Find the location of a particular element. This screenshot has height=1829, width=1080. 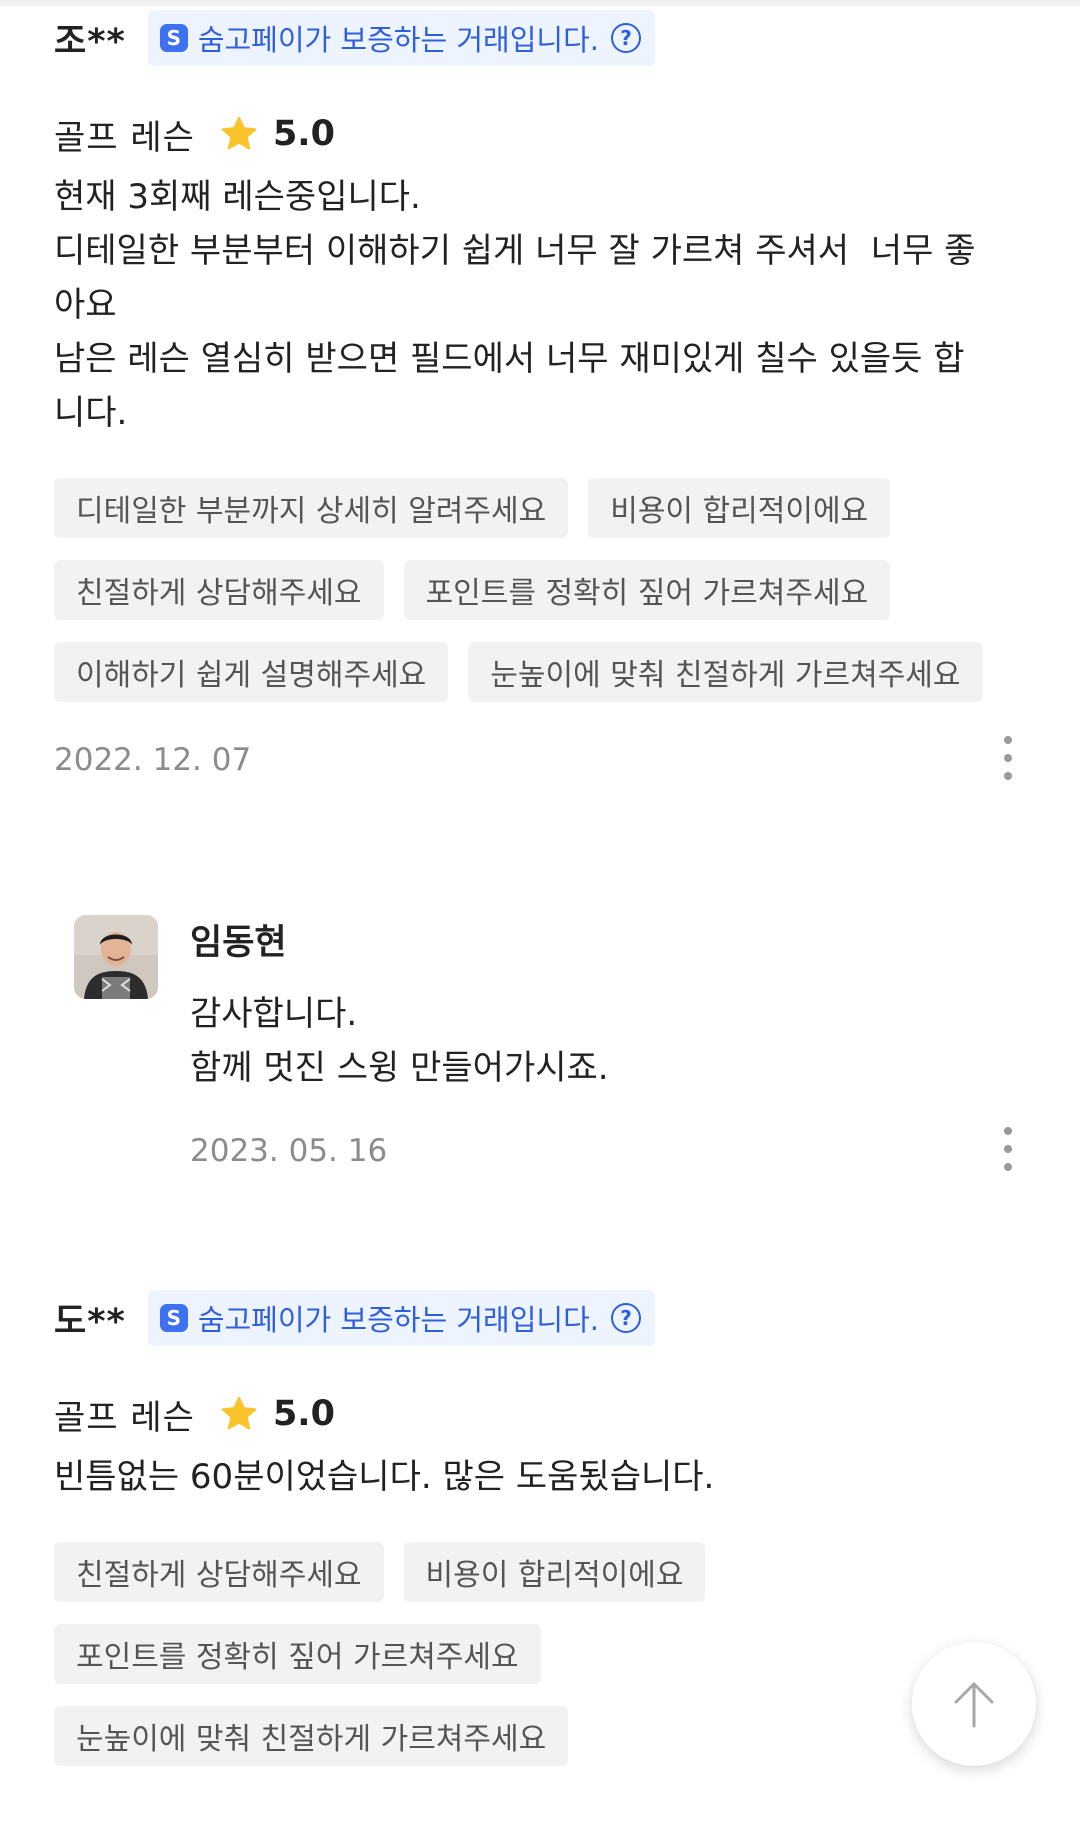

reply-text: 감사합니다. 함께 멋진 스윙 만들어가시죠. is located at coordinates (399, 1041).